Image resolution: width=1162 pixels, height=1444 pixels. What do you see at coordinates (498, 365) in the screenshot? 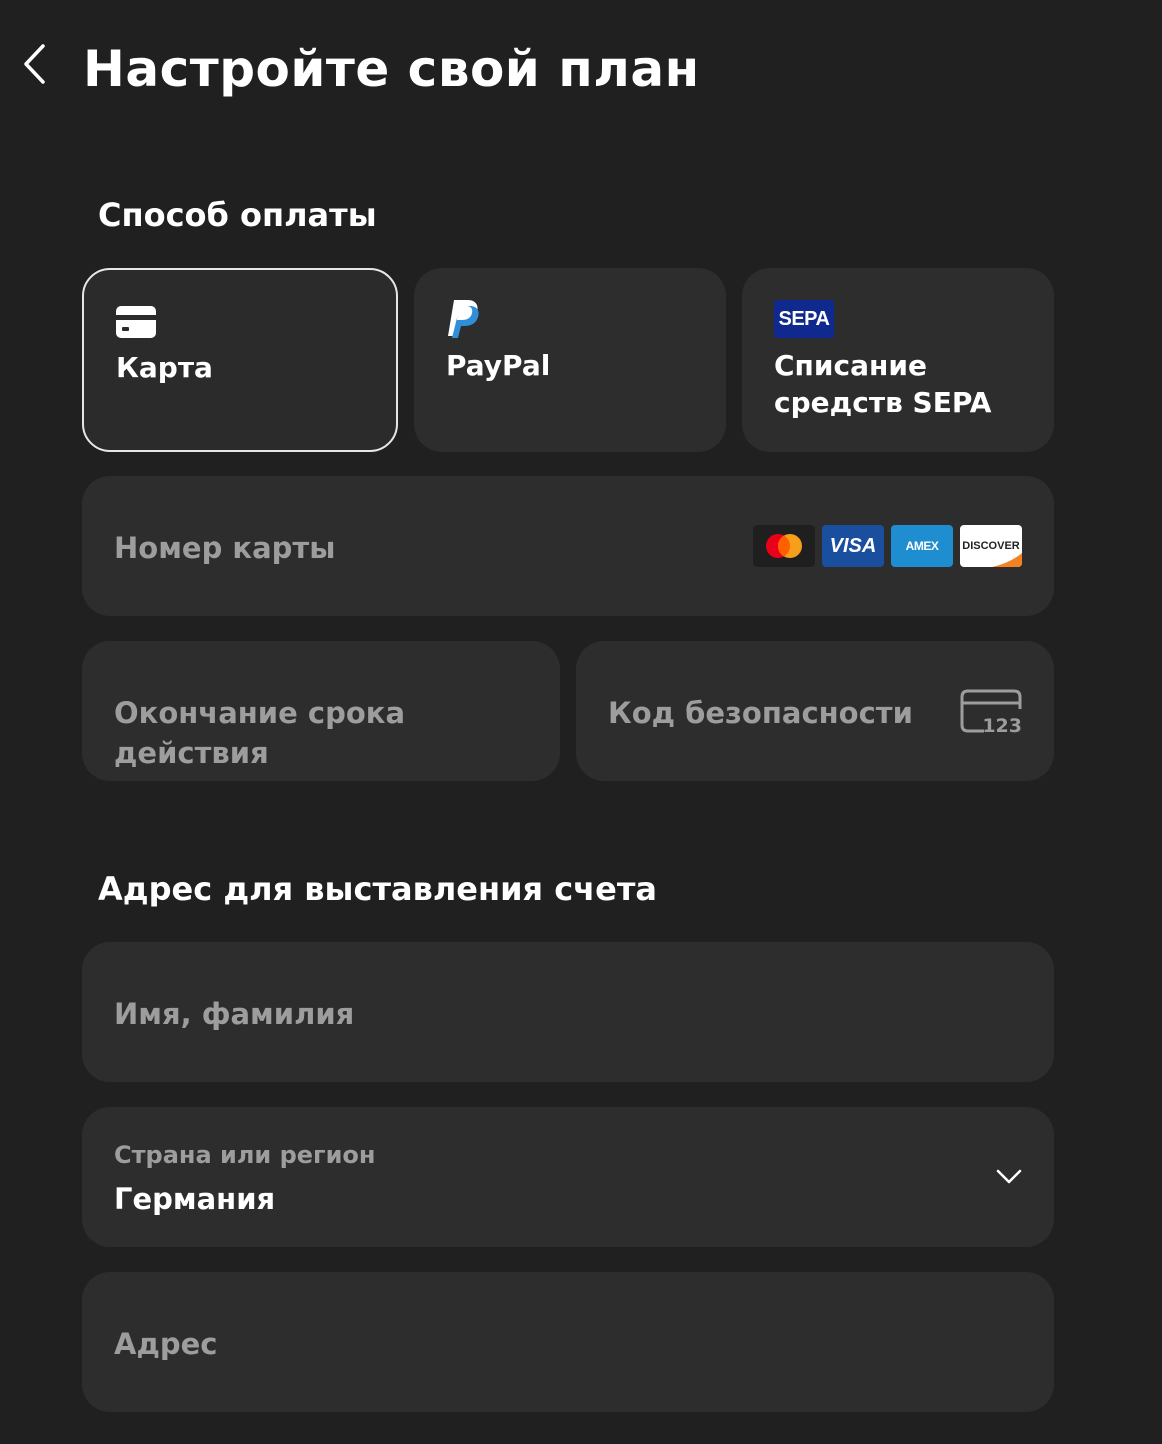
I see `method-paypal-label: PayPal` at bounding box center [498, 365].